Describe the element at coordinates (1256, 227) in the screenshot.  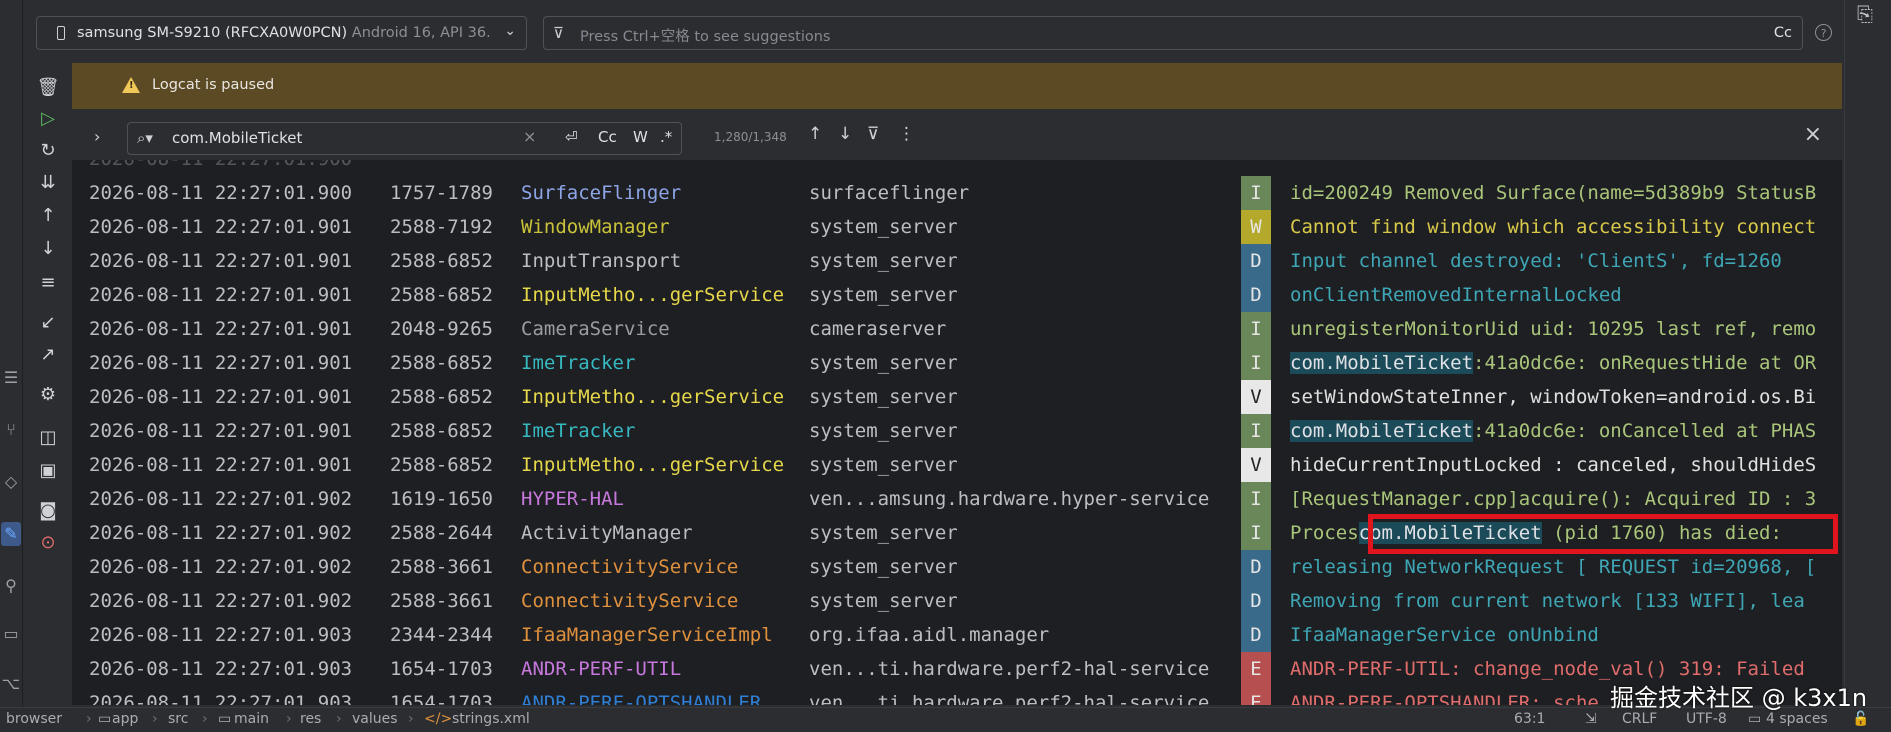
I see `log-level-badge: W` at that location.